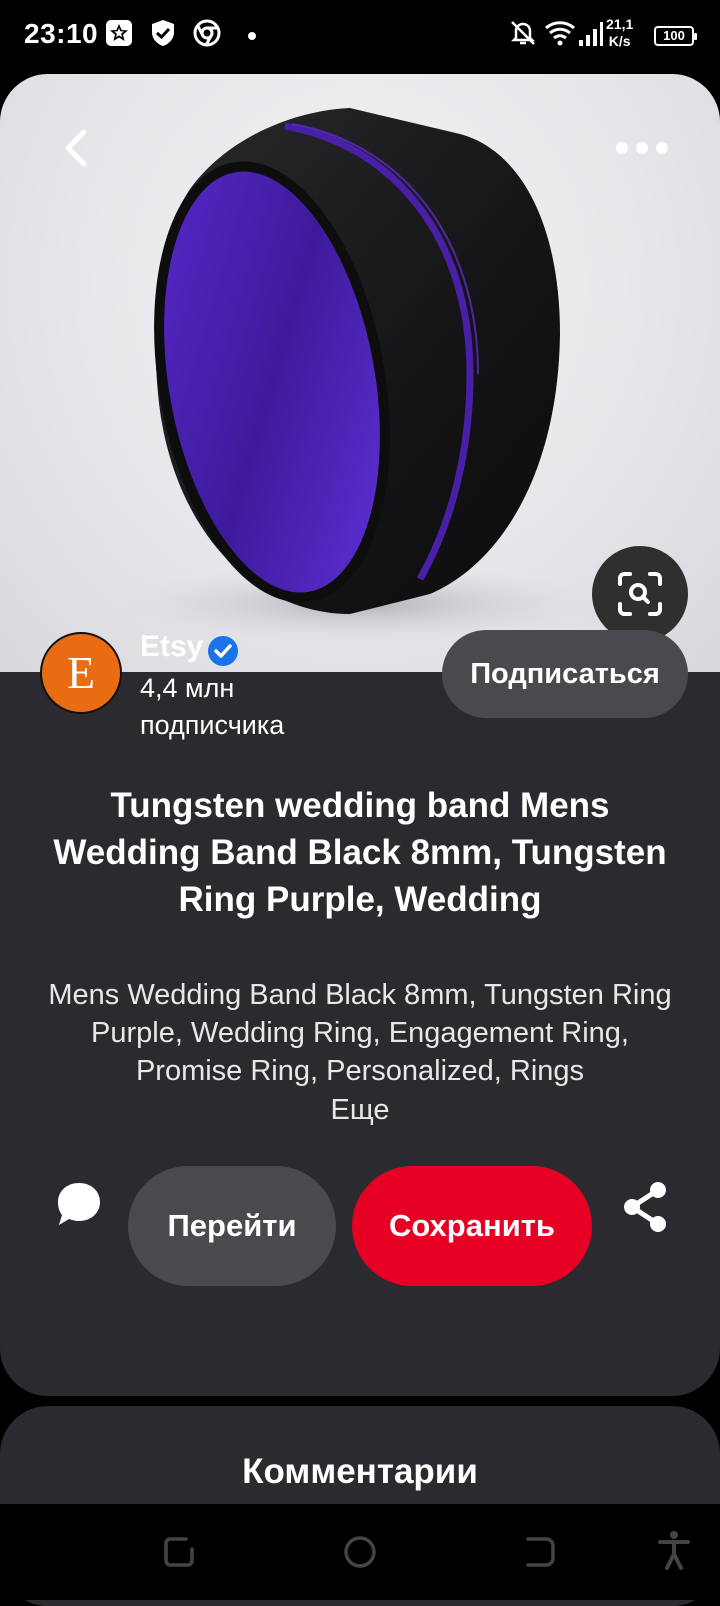 The height and width of the screenshot is (1606, 720). I want to click on network-speed: 21,1 K/s, so click(619, 33).